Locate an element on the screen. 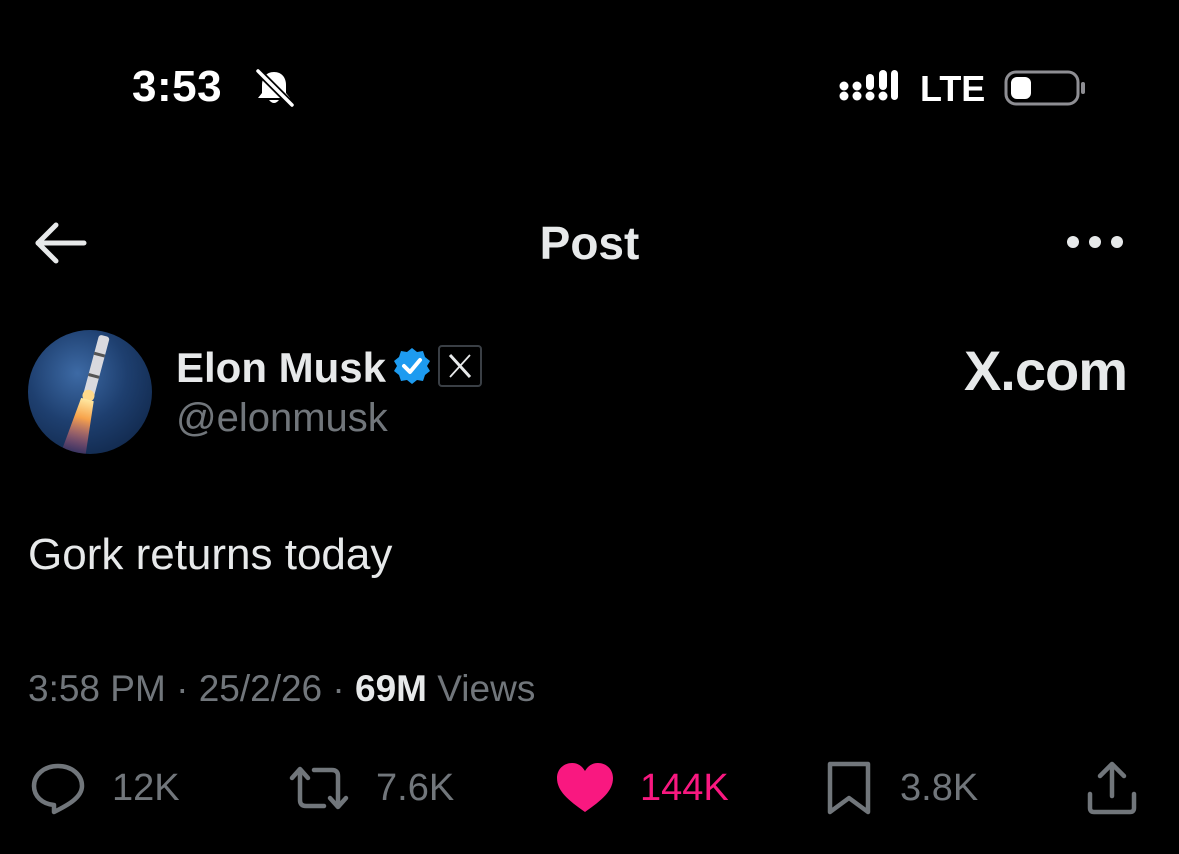 This screenshot has width=1179, height=854. share-icon is located at coordinates (1112, 788).